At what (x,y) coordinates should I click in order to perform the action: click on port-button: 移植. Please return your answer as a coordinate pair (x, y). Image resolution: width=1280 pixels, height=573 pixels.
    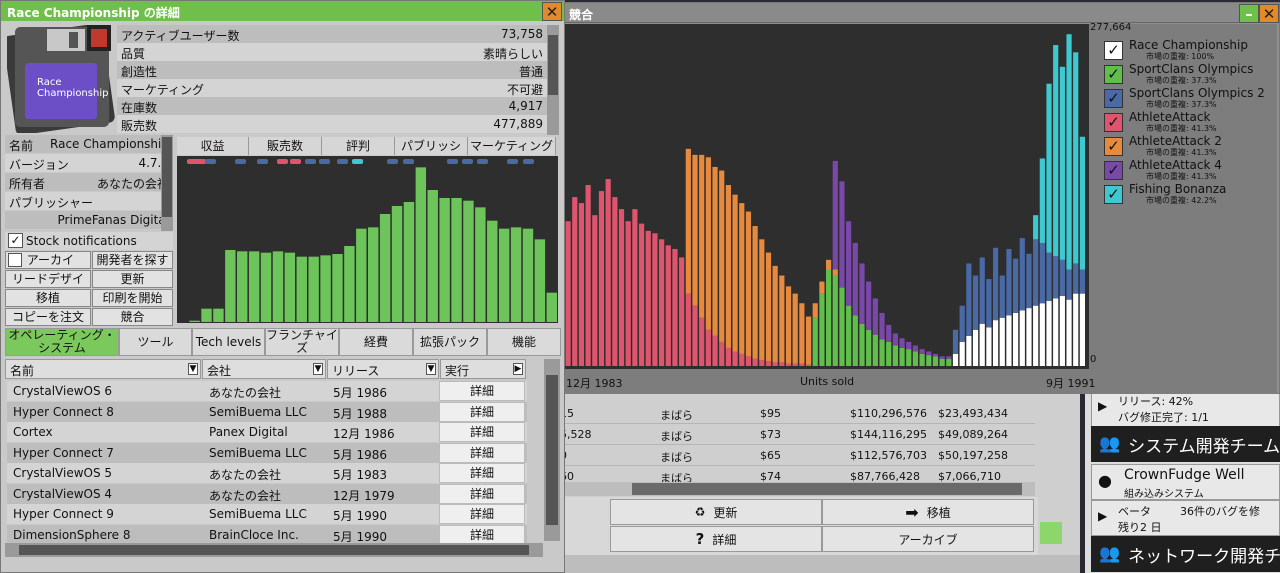
    Looking at the image, I should click on (48, 298).